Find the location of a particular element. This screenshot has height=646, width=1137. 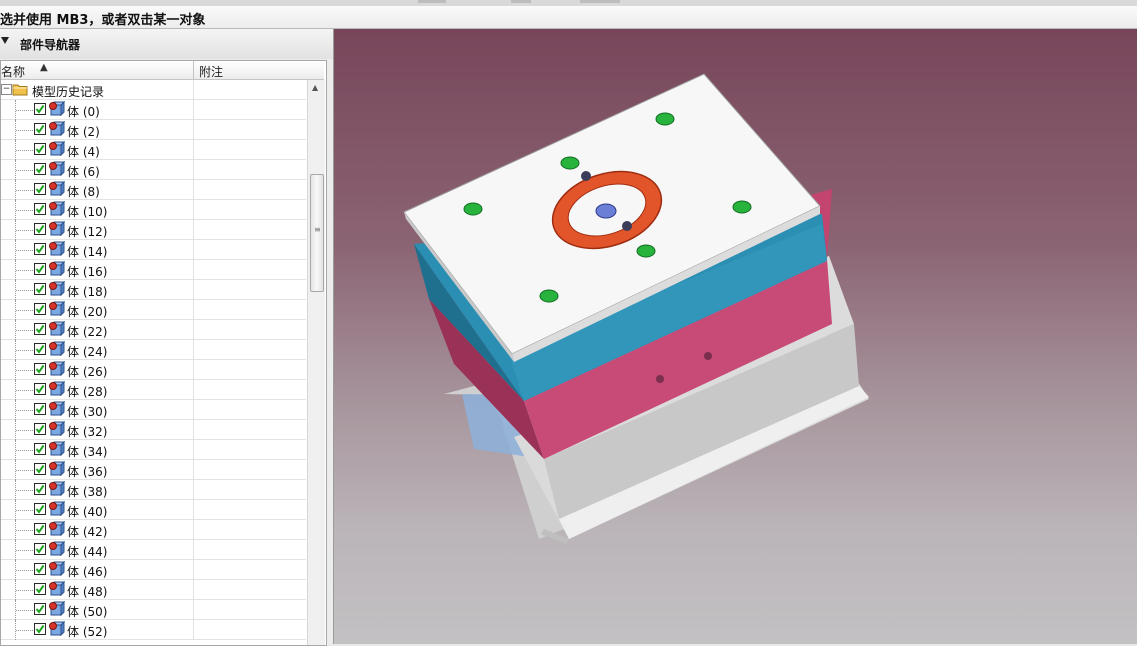

tree-node-body: 体 (8) is located at coordinates (153, 190).